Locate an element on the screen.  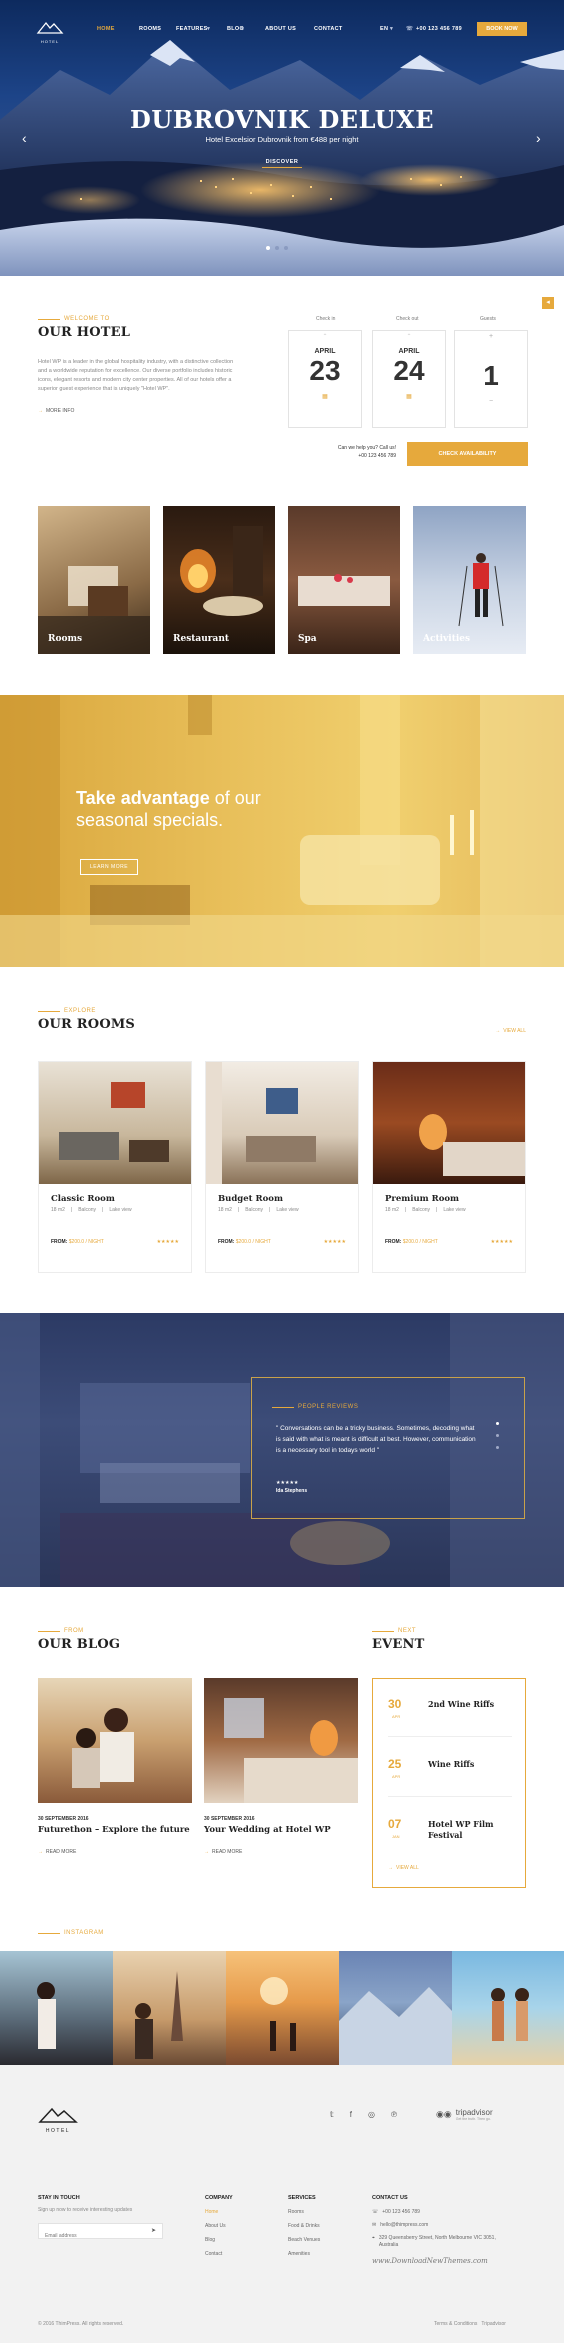
instagram-icon: ◎ is located at coordinates (371, 2114).